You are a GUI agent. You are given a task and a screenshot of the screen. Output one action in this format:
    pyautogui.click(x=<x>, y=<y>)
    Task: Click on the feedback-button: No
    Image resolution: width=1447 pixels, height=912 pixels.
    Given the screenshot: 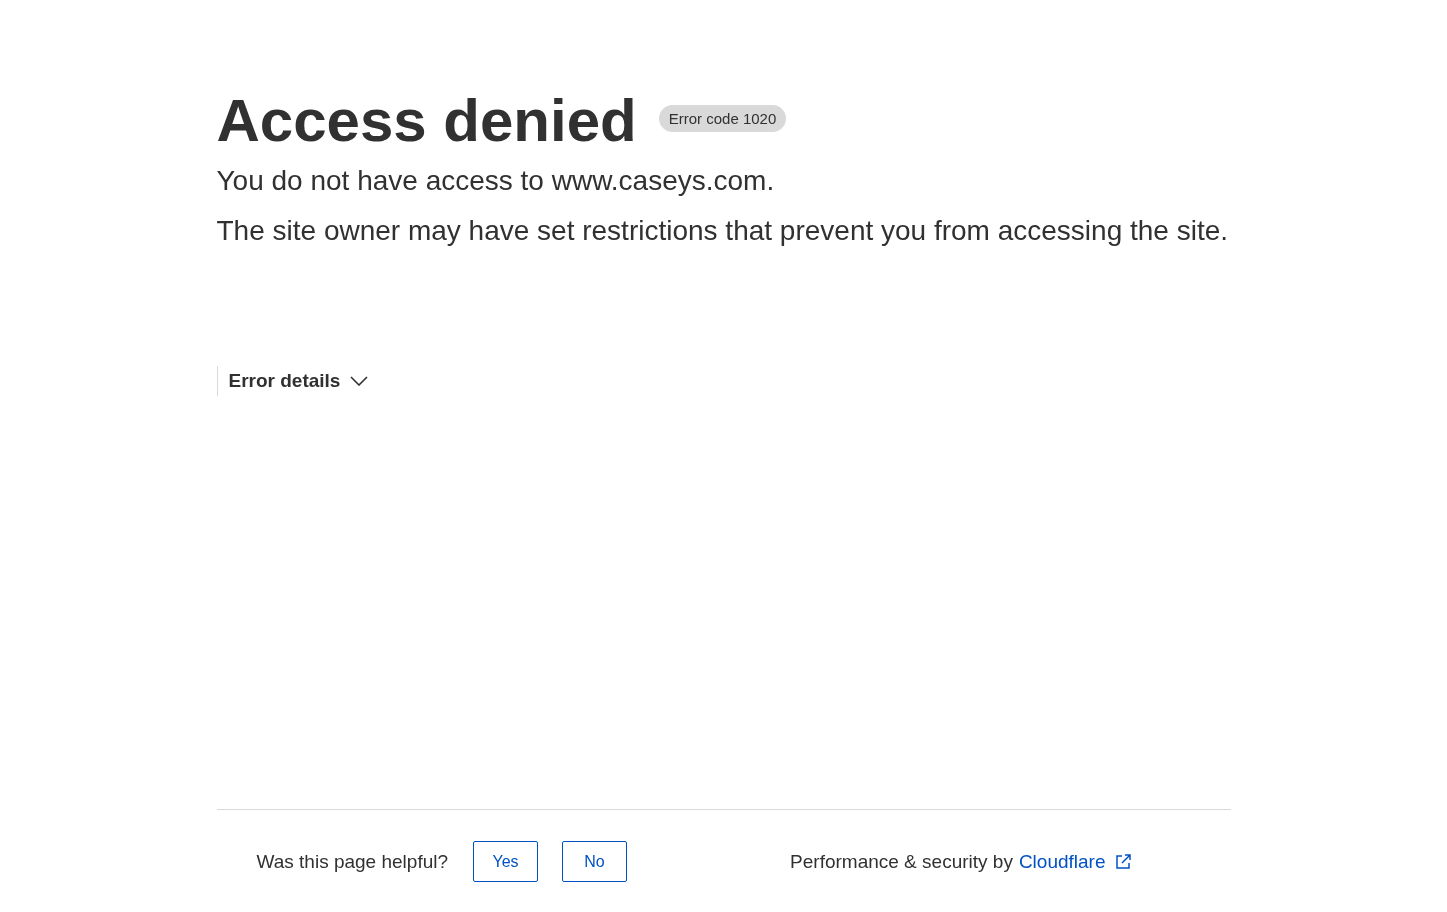 What is the action you would take?
    pyautogui.click(x=595, y=861)
    